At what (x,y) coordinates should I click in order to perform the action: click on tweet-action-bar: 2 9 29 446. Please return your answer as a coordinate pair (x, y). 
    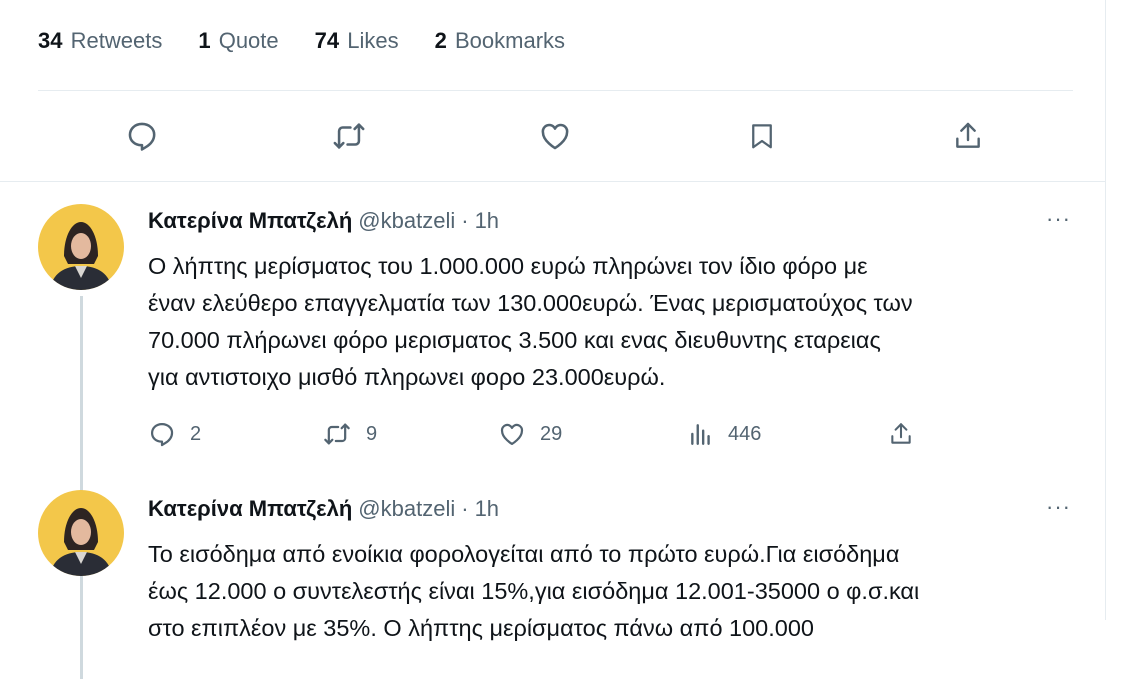
    Looking at the image, I should click on (538, 434).